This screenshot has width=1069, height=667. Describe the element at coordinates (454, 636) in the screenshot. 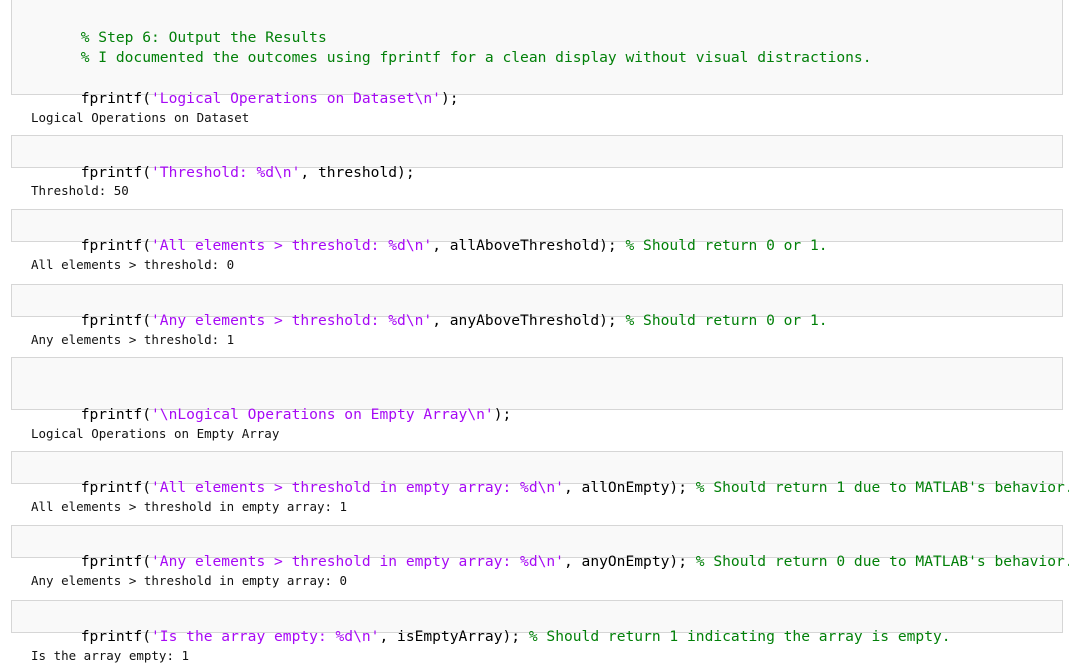

I see `code-rest: , isEmptyArray);` at that location.